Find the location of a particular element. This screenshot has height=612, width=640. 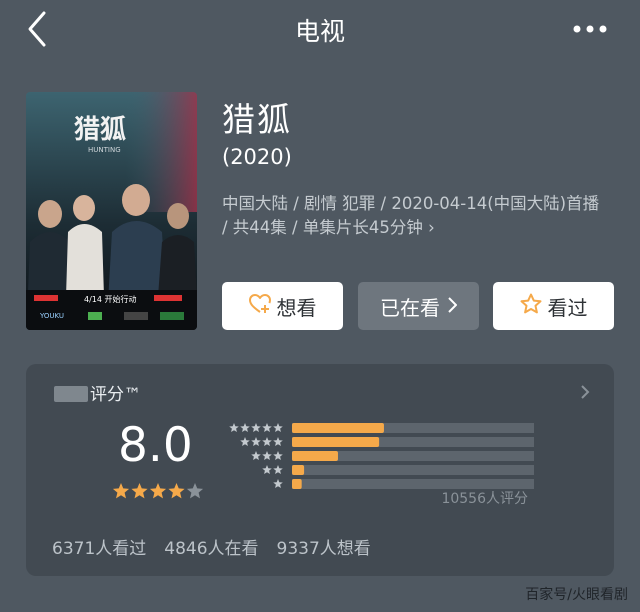

star-empty-icon is located at coordinates (195, 491).